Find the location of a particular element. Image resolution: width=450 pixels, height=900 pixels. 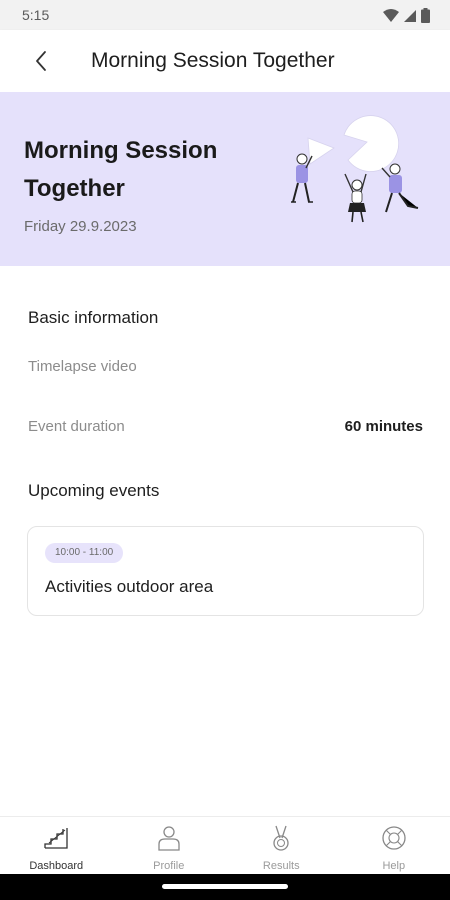

home-gesture-handle is located at coordinates (225, 886).